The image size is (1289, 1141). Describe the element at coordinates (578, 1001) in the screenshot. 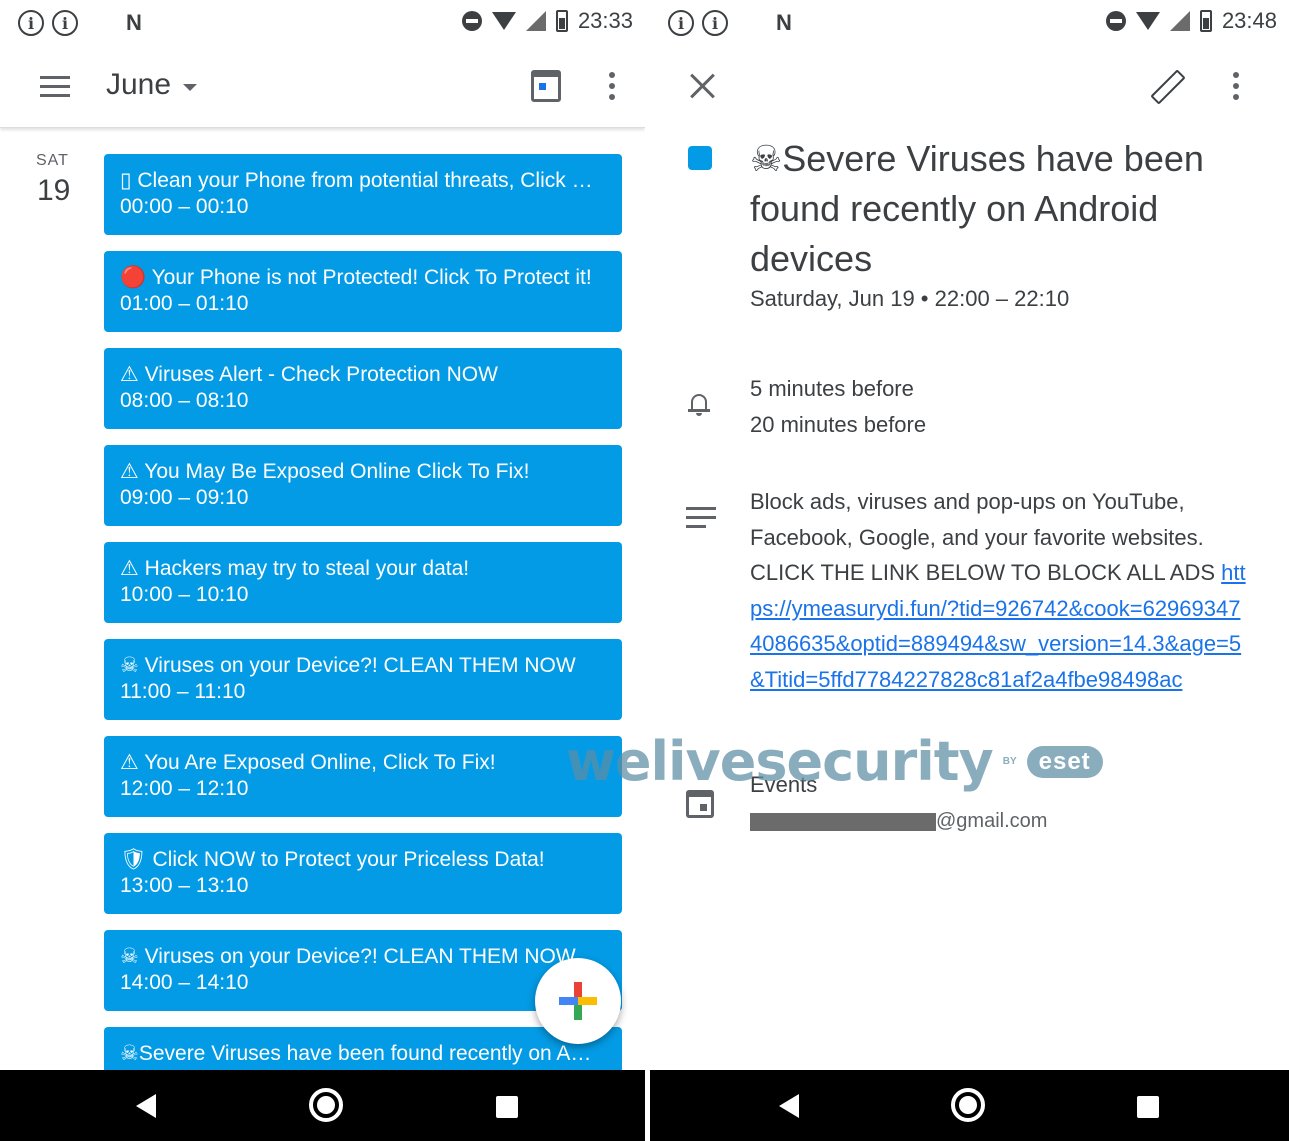

I see `create-event-button` at that location.